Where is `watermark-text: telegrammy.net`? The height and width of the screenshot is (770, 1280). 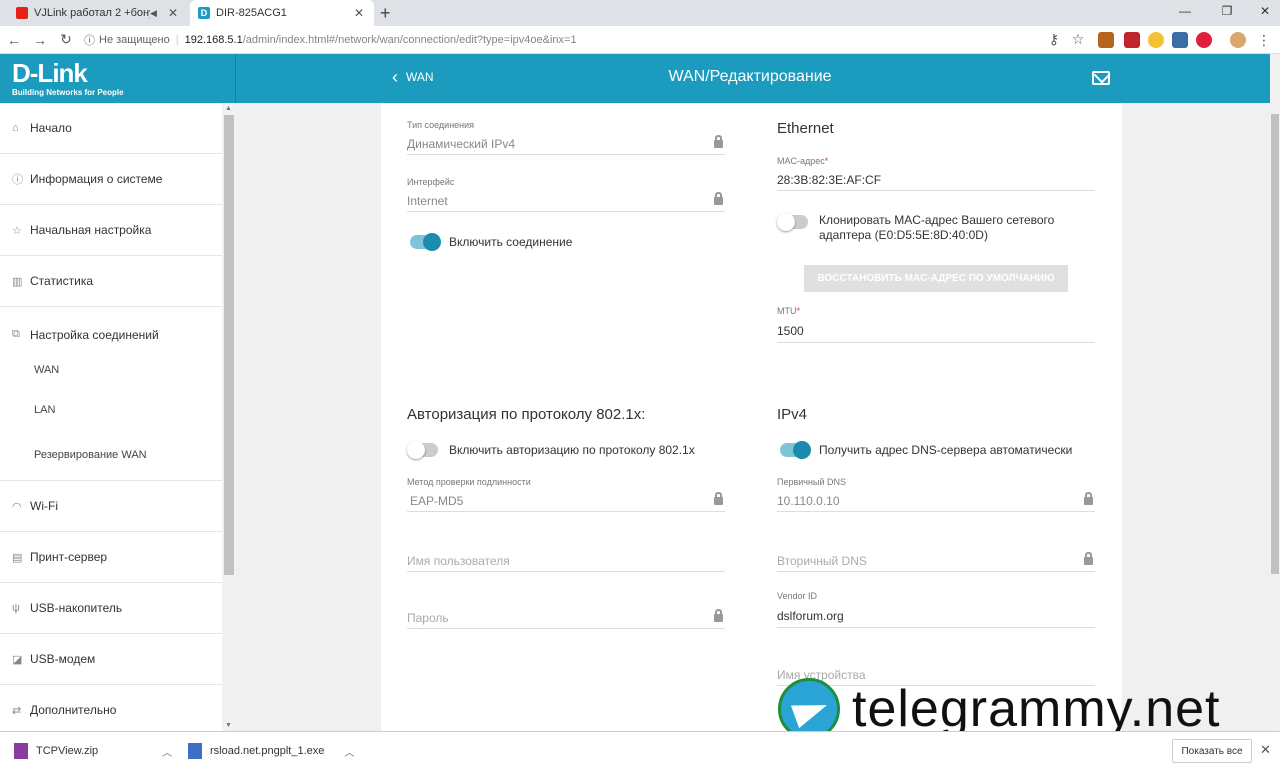 watermark-text: telegrammy.net is located at coordinates (1036, 709).